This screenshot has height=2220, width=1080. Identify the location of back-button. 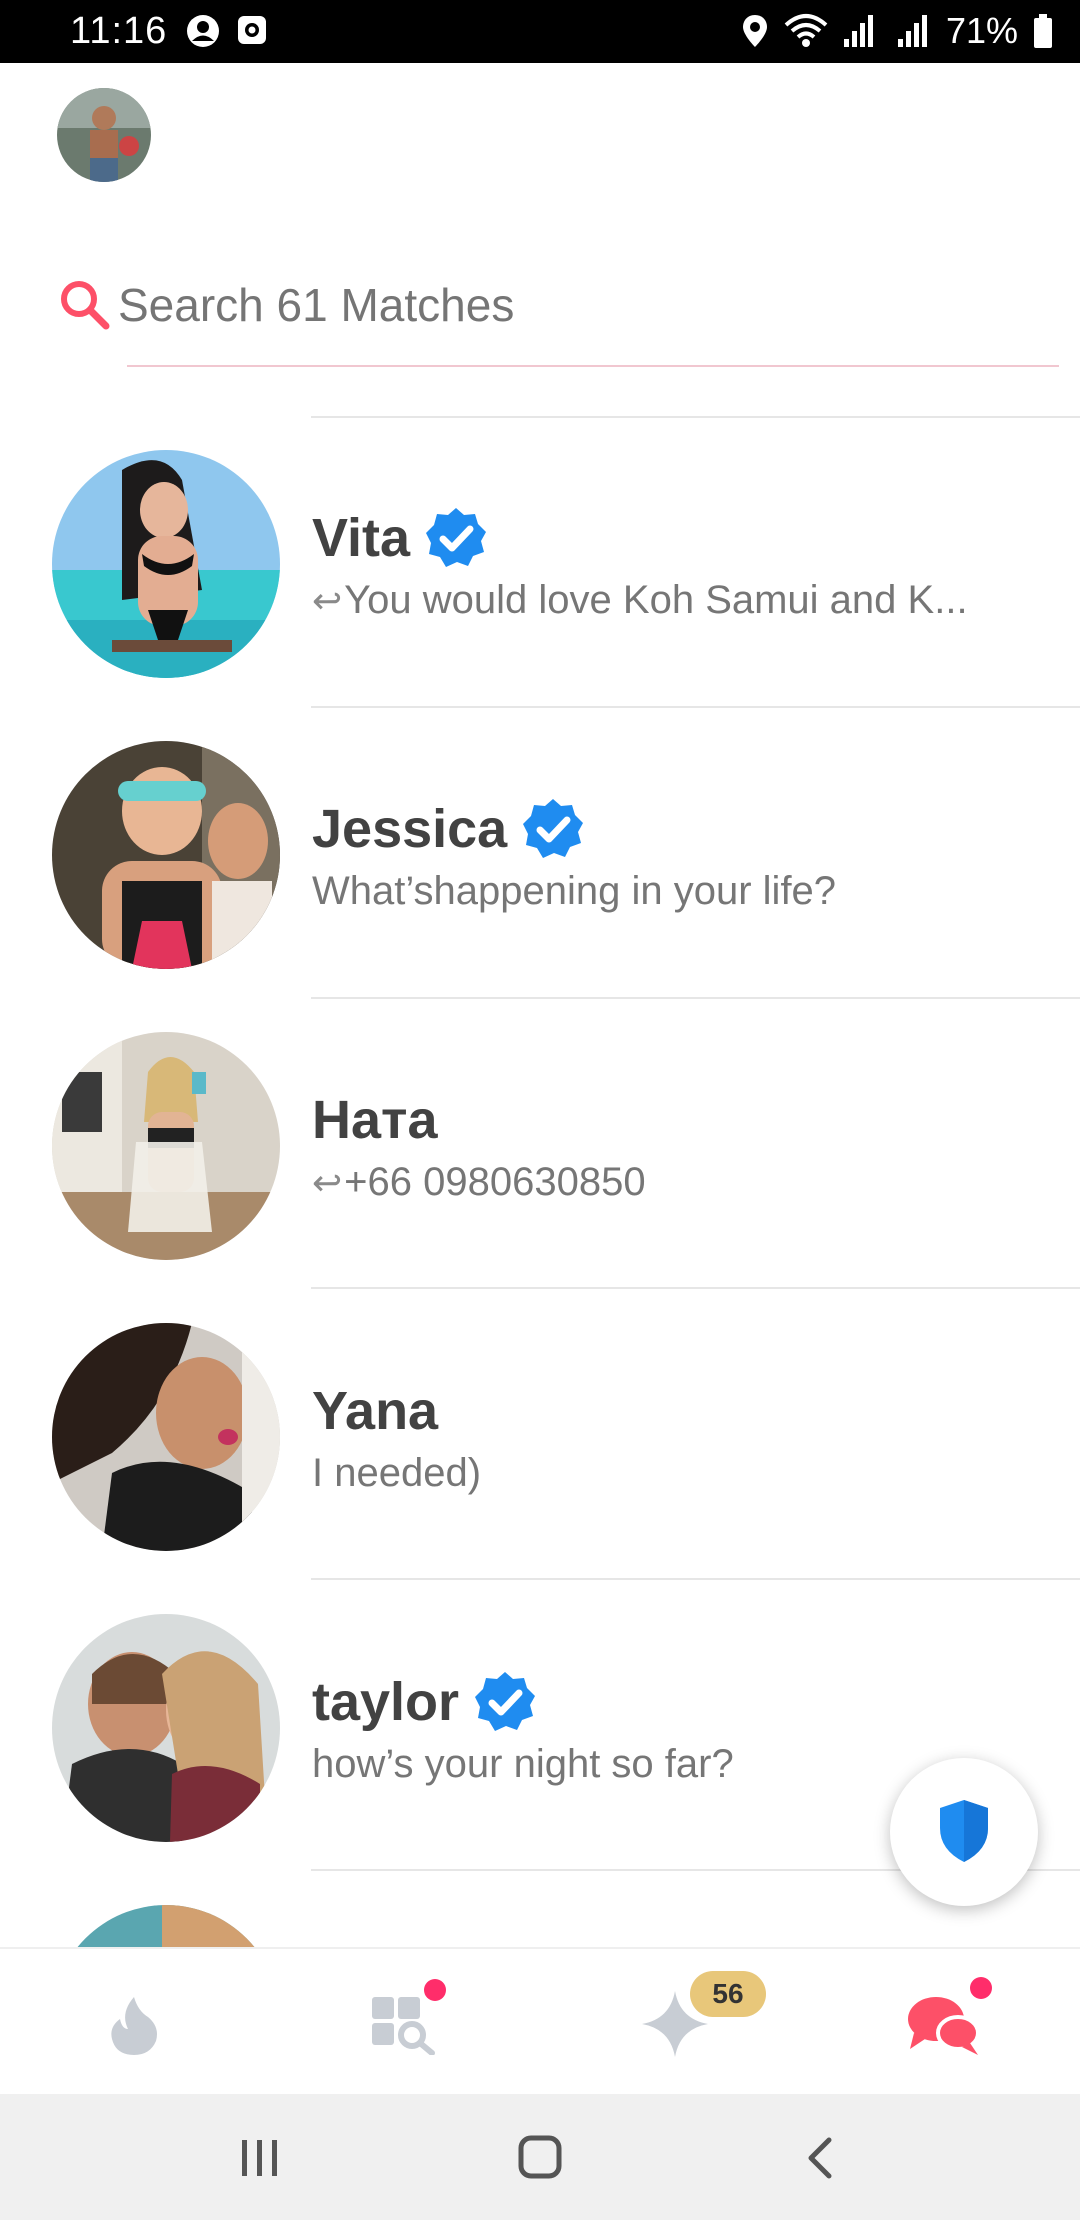
(820, 2157).